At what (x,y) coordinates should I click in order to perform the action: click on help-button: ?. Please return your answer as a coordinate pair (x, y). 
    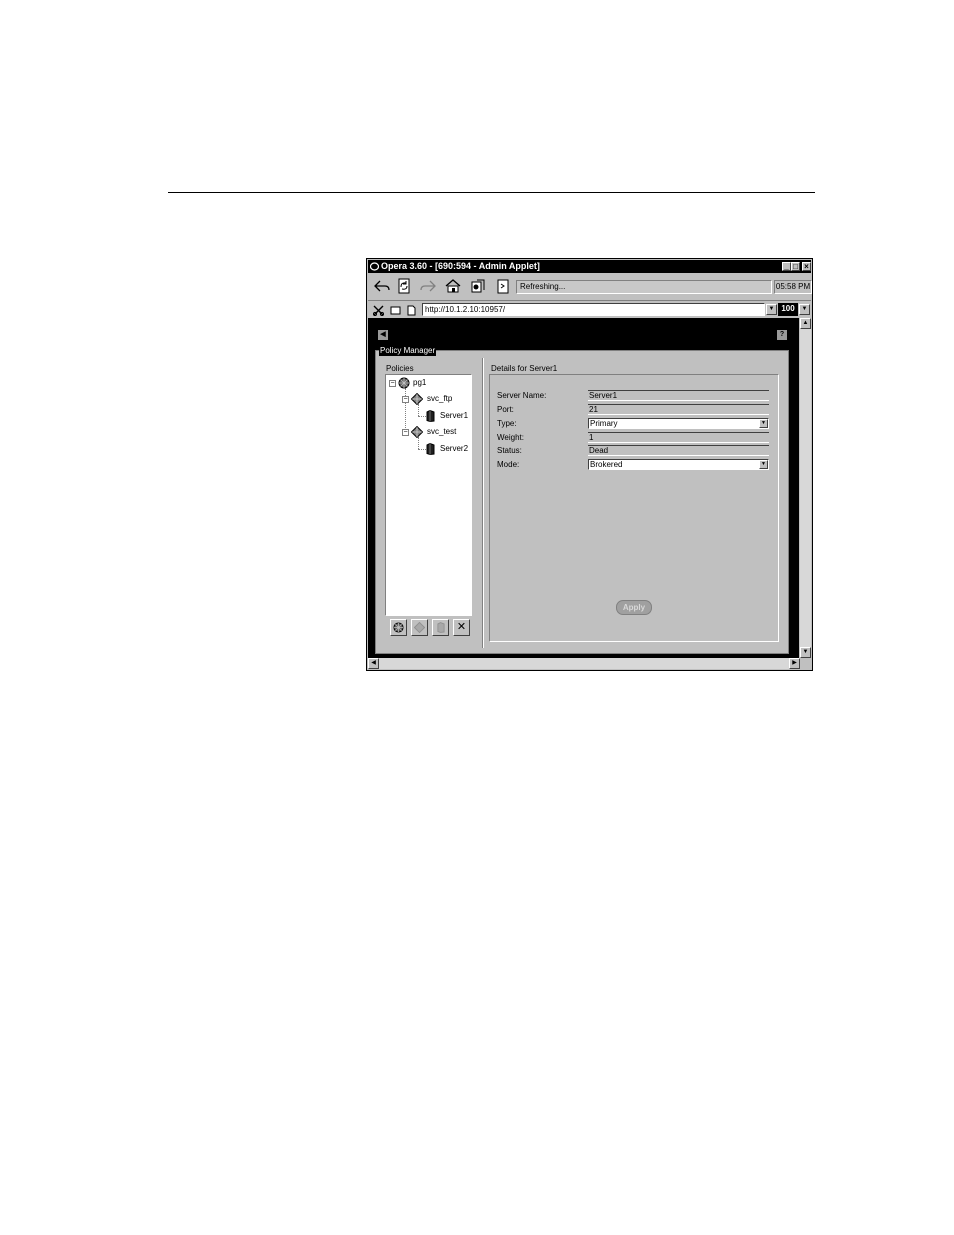
    Looking at the image, I should click on (782, 335).